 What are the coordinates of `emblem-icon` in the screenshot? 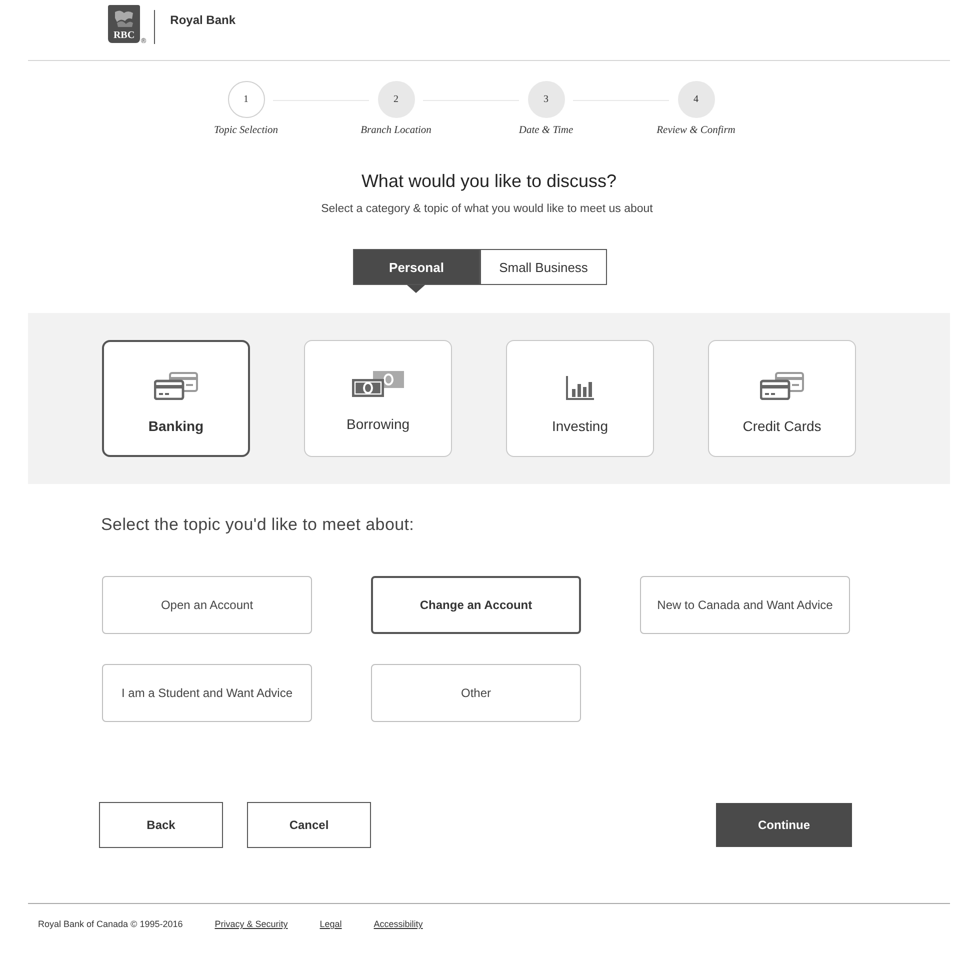 It's located at (124, 19).